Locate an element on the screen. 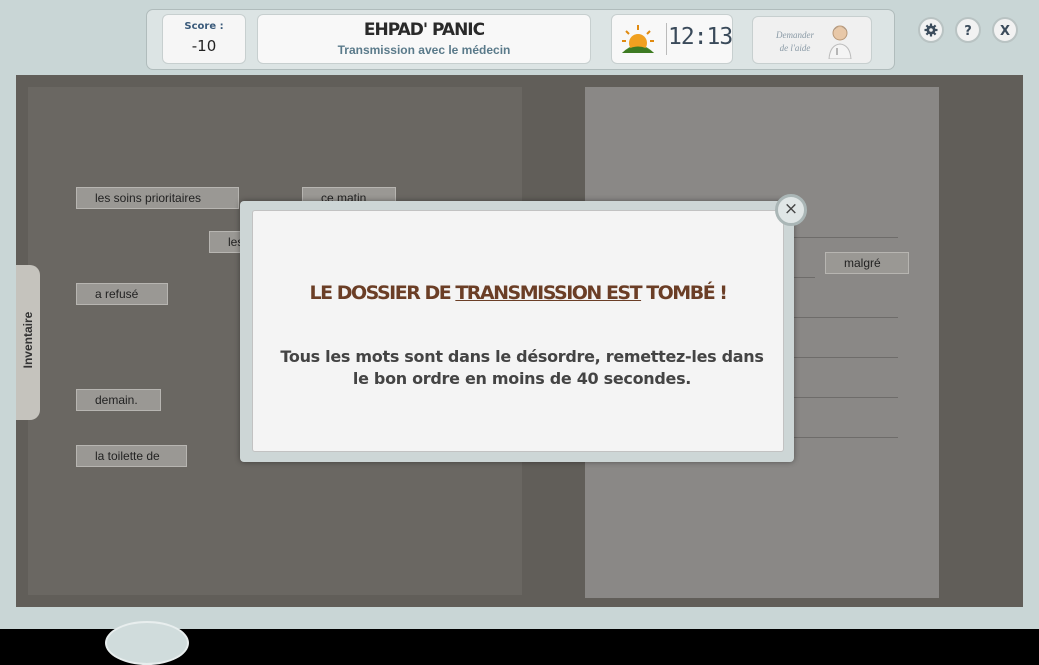  score-panel: Score : -10 is located at coordinates (204, 39).